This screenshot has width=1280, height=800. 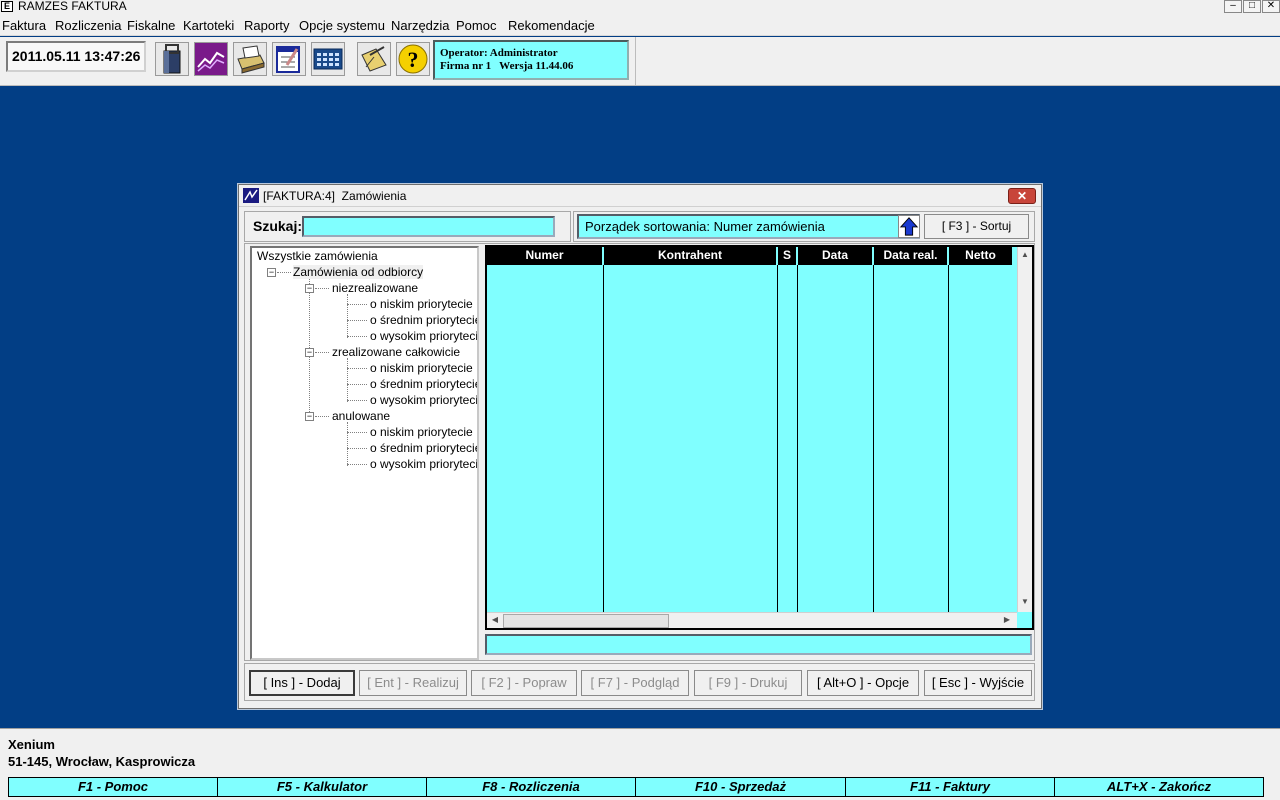 I want to click on tree-node-zamowienia-od-odbiorcy: Zamówienia od odbiorcy, so click(x=358, y=272).